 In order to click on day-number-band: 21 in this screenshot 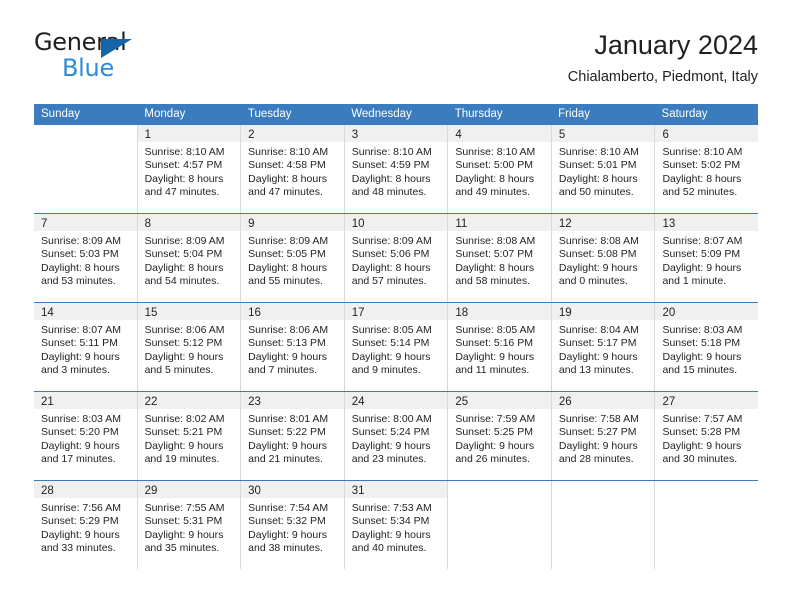, I will do `click(85, 400)`.